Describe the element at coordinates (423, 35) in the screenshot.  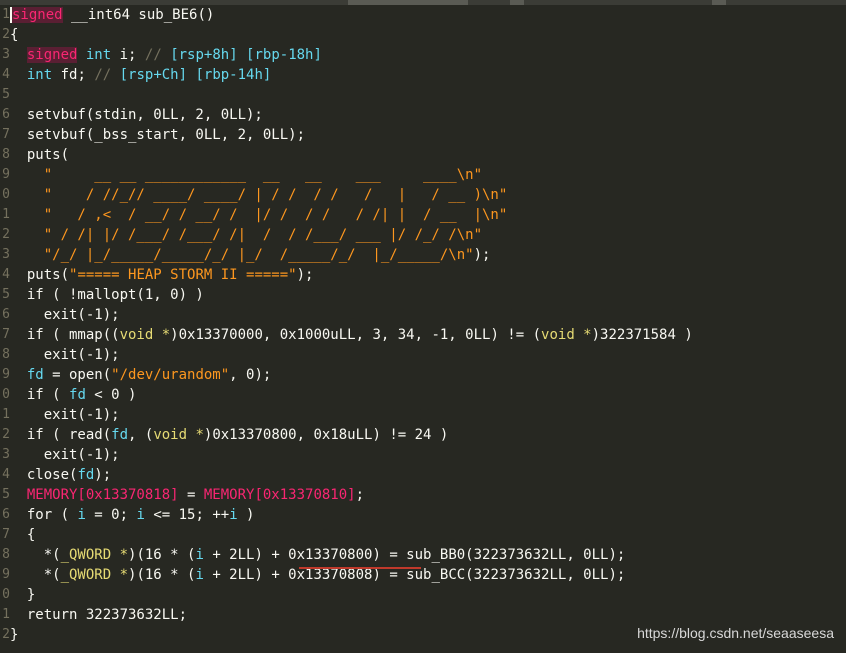
I see `code-line: 2{` at that location.